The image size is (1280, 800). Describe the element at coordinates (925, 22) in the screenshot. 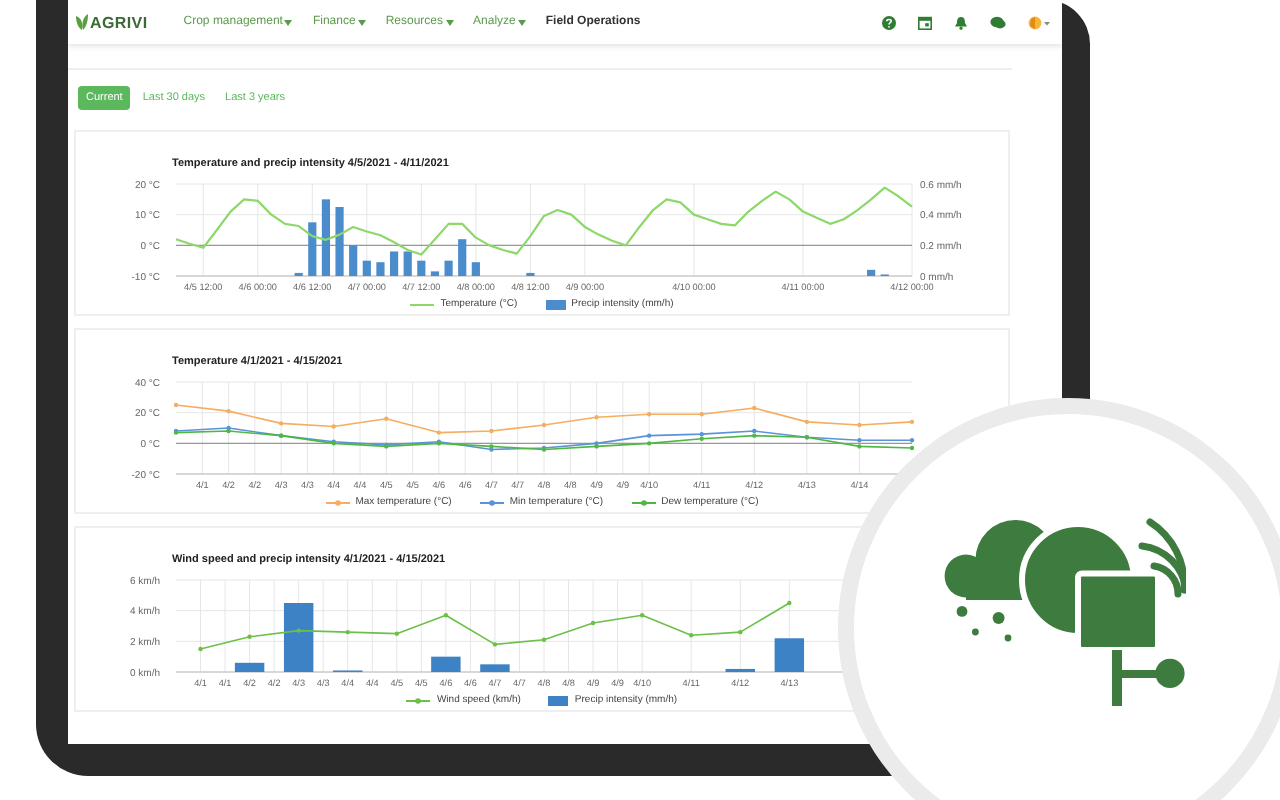

I see `calendar-icon` at that location.